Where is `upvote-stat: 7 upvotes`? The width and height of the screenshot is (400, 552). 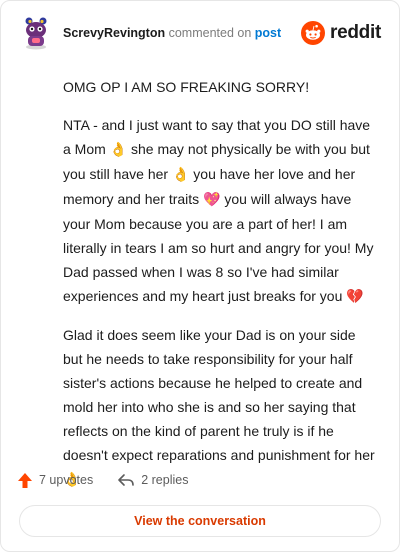 upvote-stat: 7 upvotes is located at coordinates (55, 480).